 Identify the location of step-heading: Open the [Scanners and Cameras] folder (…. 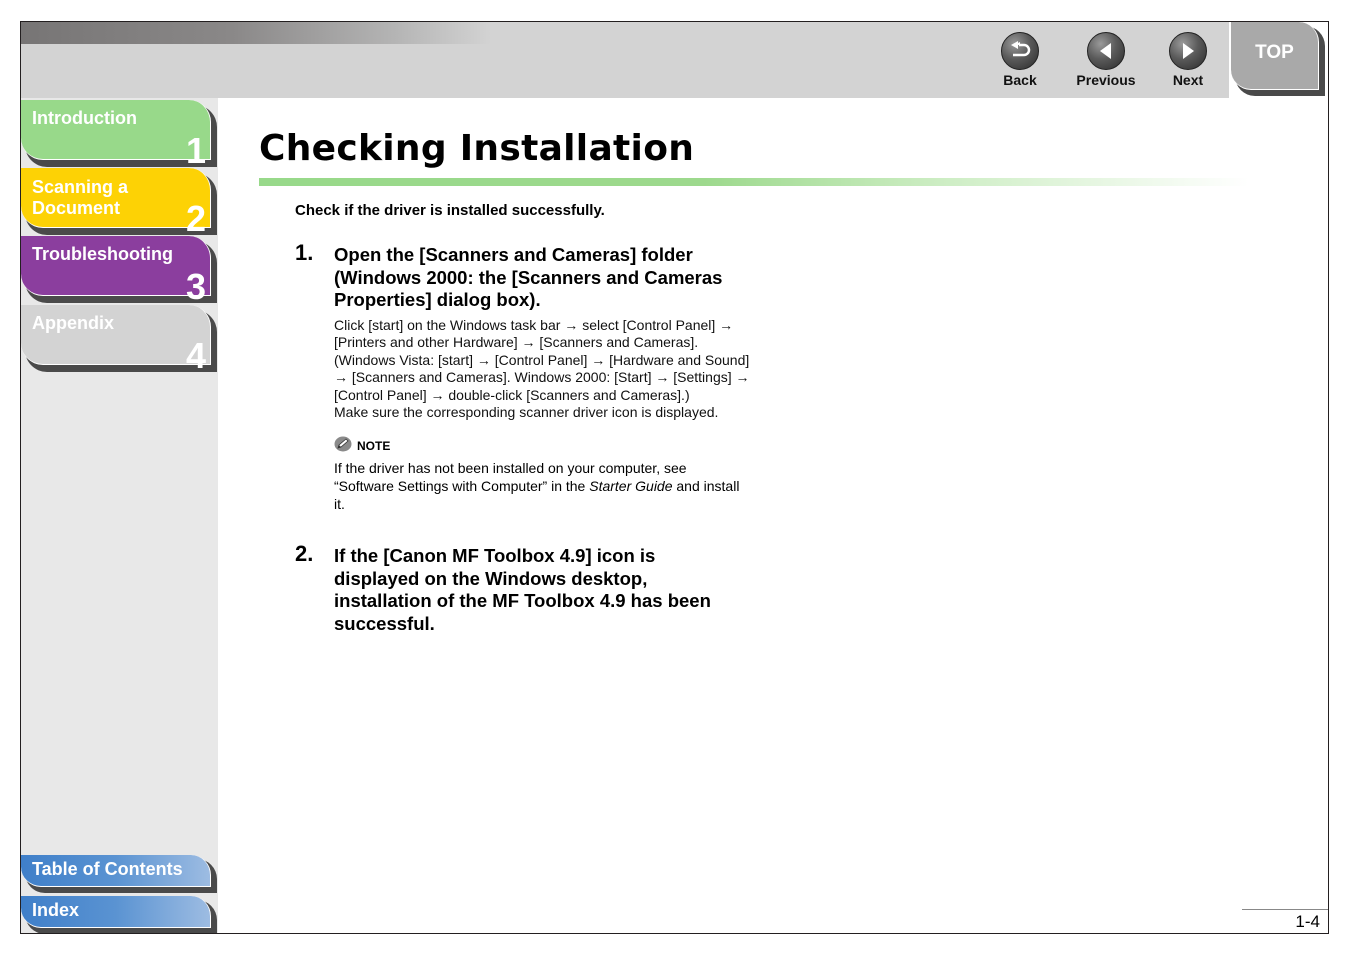
(528, 277).